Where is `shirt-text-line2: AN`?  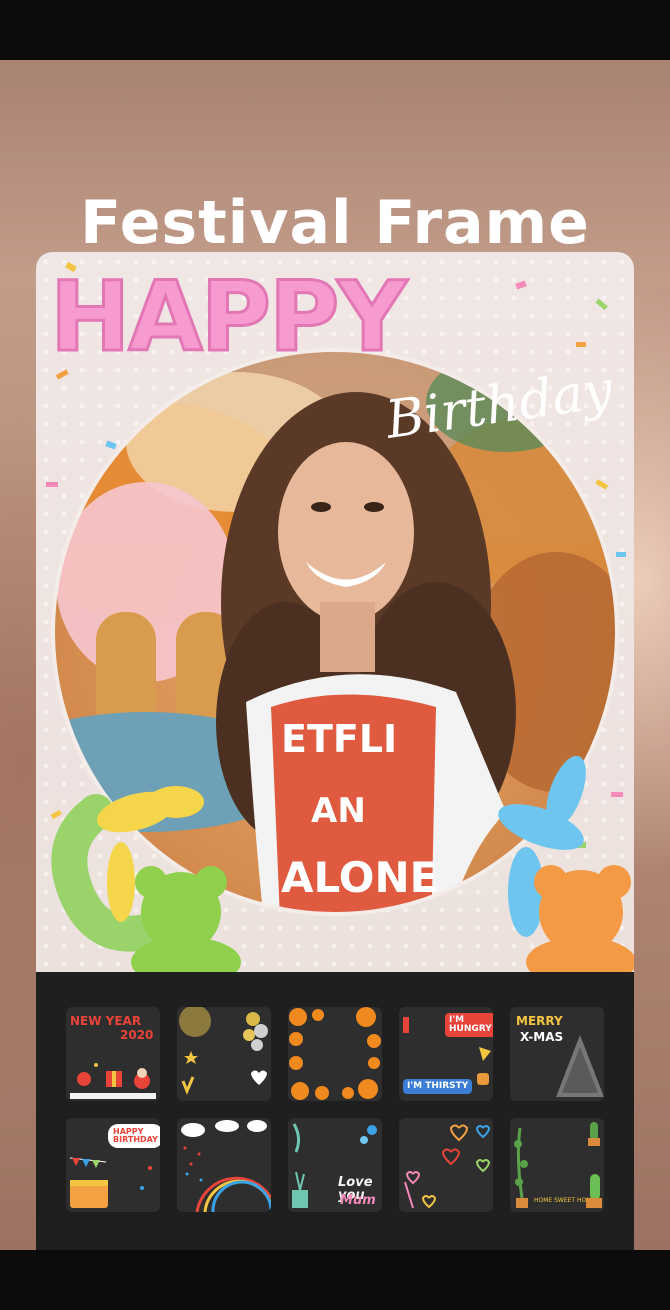 shirt-text-line2: AN is located at coordinates (338, 811).